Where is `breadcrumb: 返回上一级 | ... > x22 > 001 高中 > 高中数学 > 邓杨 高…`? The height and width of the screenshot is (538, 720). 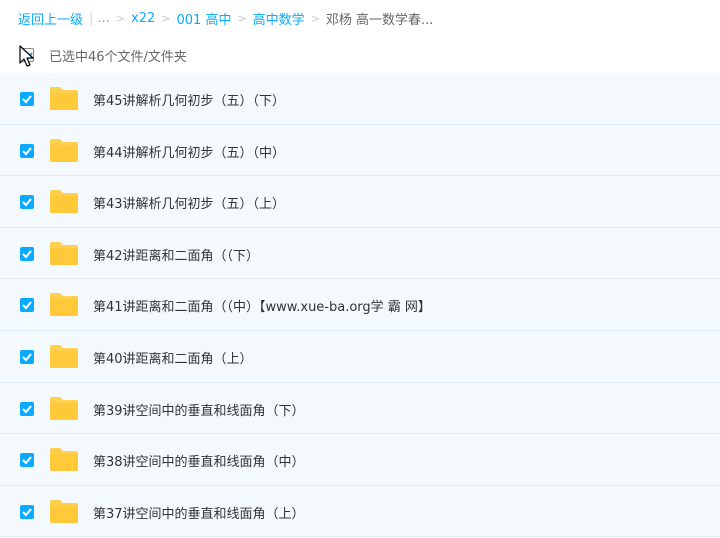 breadcrumb: 返回上一级 | ... > x22 > 001 高中 > 高中数学 > 邓杨 高… is located at coordinates (226, 18).